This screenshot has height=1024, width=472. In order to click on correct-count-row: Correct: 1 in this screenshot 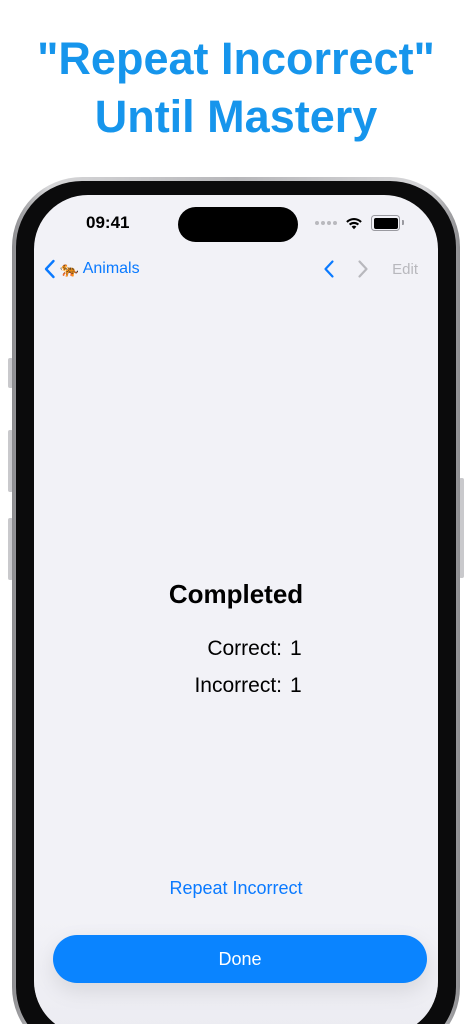, I will do `click(236, 648)`.